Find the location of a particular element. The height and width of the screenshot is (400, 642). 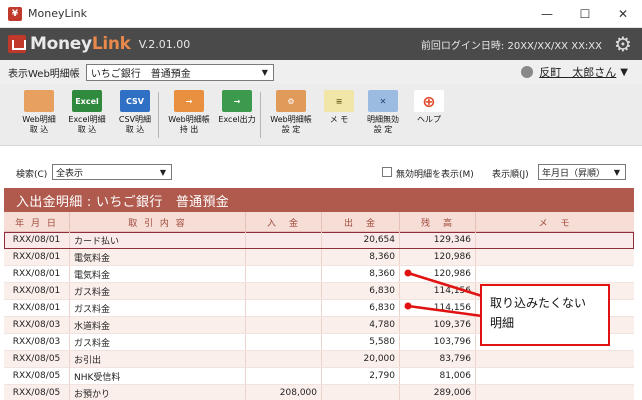

excel-output-button: → Excel出力 is located at coordinates (237, 115).